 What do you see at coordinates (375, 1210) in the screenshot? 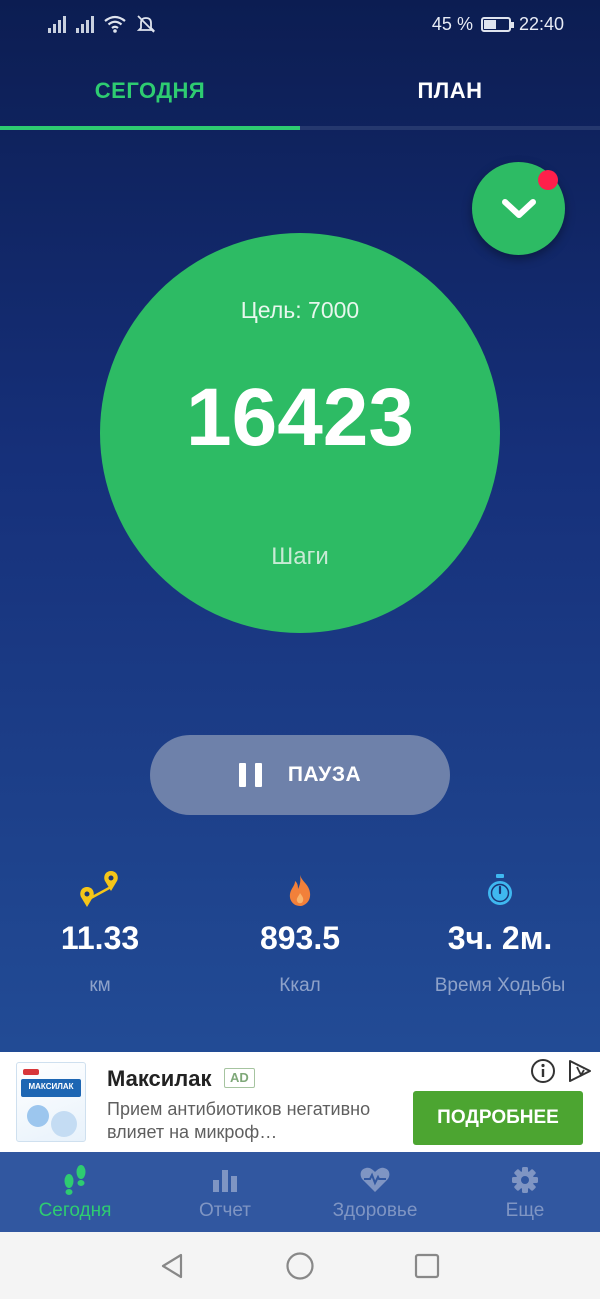
I see `nav-label-health: Здоровье` at bounding box center [375, 1210].